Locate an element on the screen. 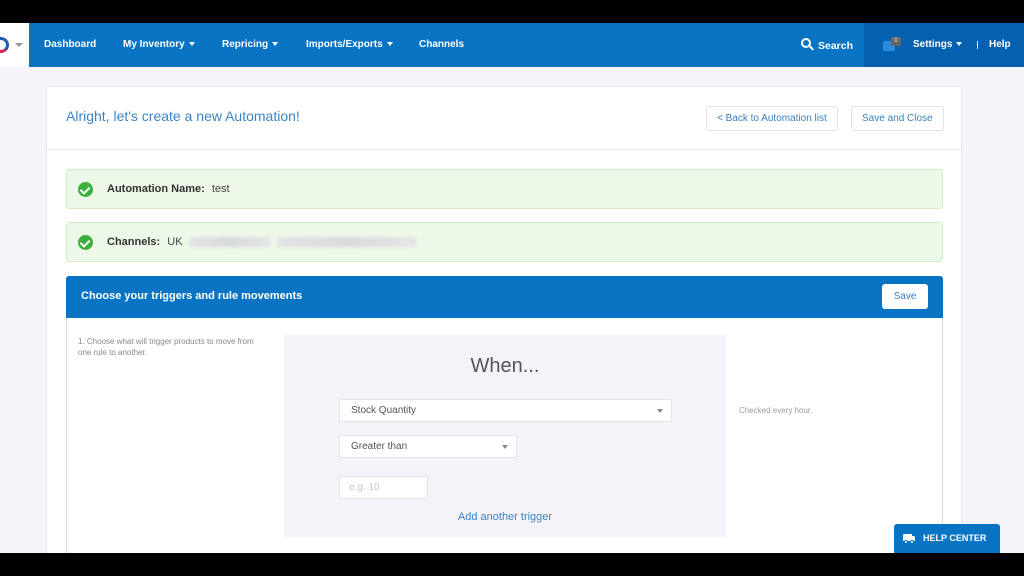 The width and height of the screenshot is (1024, 576). automation-name-summary: Automation Name: test is located at coordinates (504, 189).